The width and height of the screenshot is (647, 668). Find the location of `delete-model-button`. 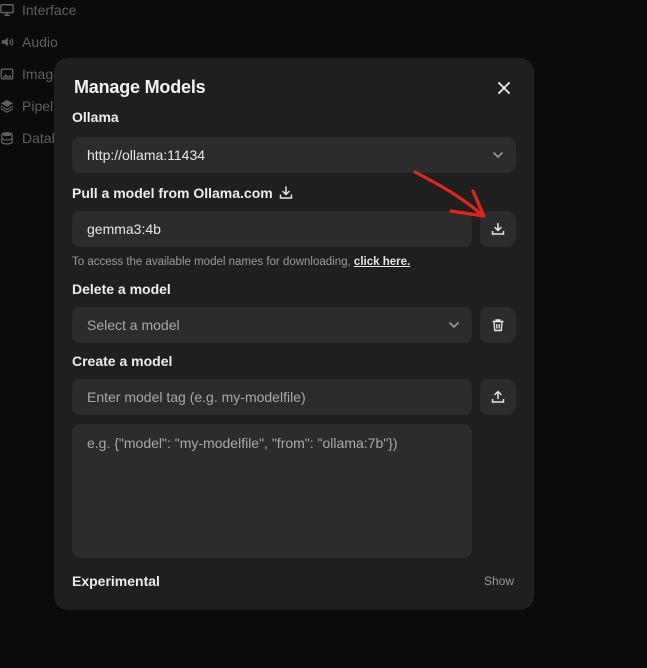

delete-model-button is located at coordinates (498, 325).